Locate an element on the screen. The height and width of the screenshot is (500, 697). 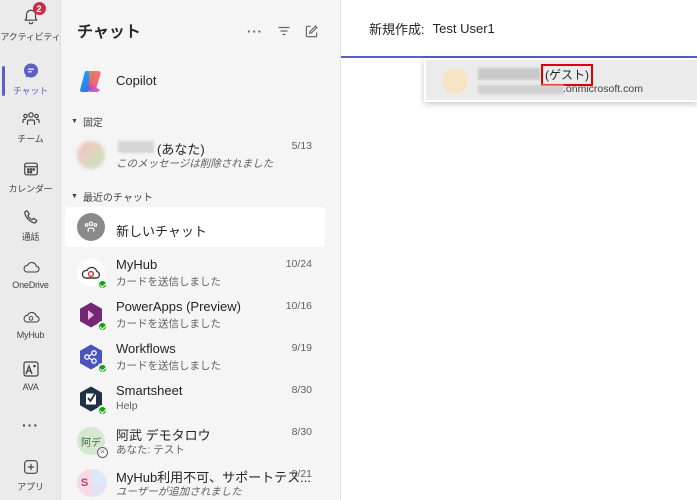
chat-name: MyHub is located at coordinates (137, 264).